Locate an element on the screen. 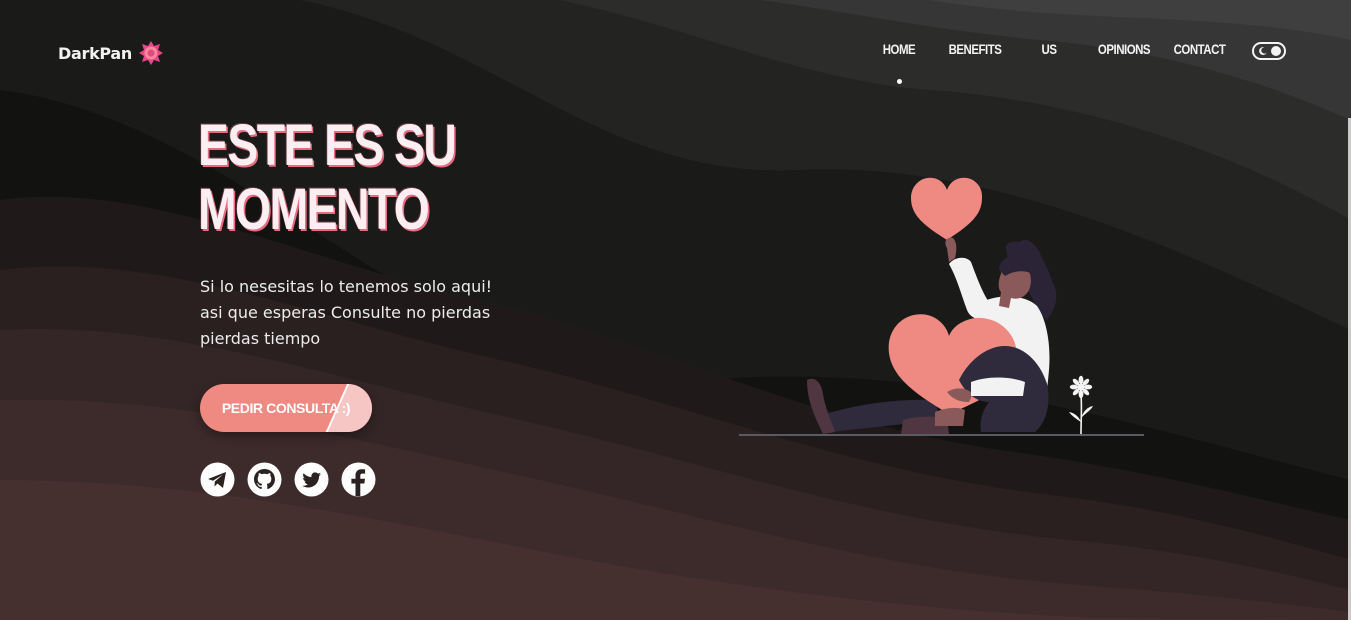  nav-item-home: HOME is located at coordinates (899, 49).